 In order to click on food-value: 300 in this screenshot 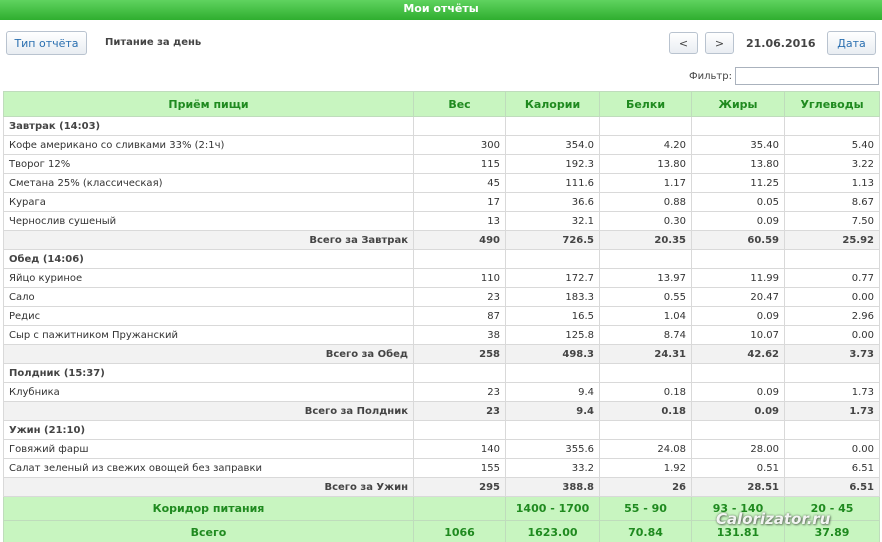, I will do `click(459, 145)`.